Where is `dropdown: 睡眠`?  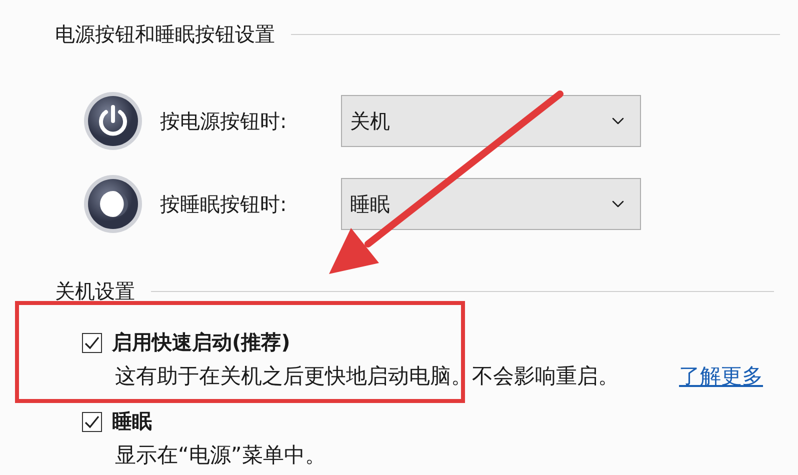 dropdown: 睡眠 is located at coordinates (491, 204).